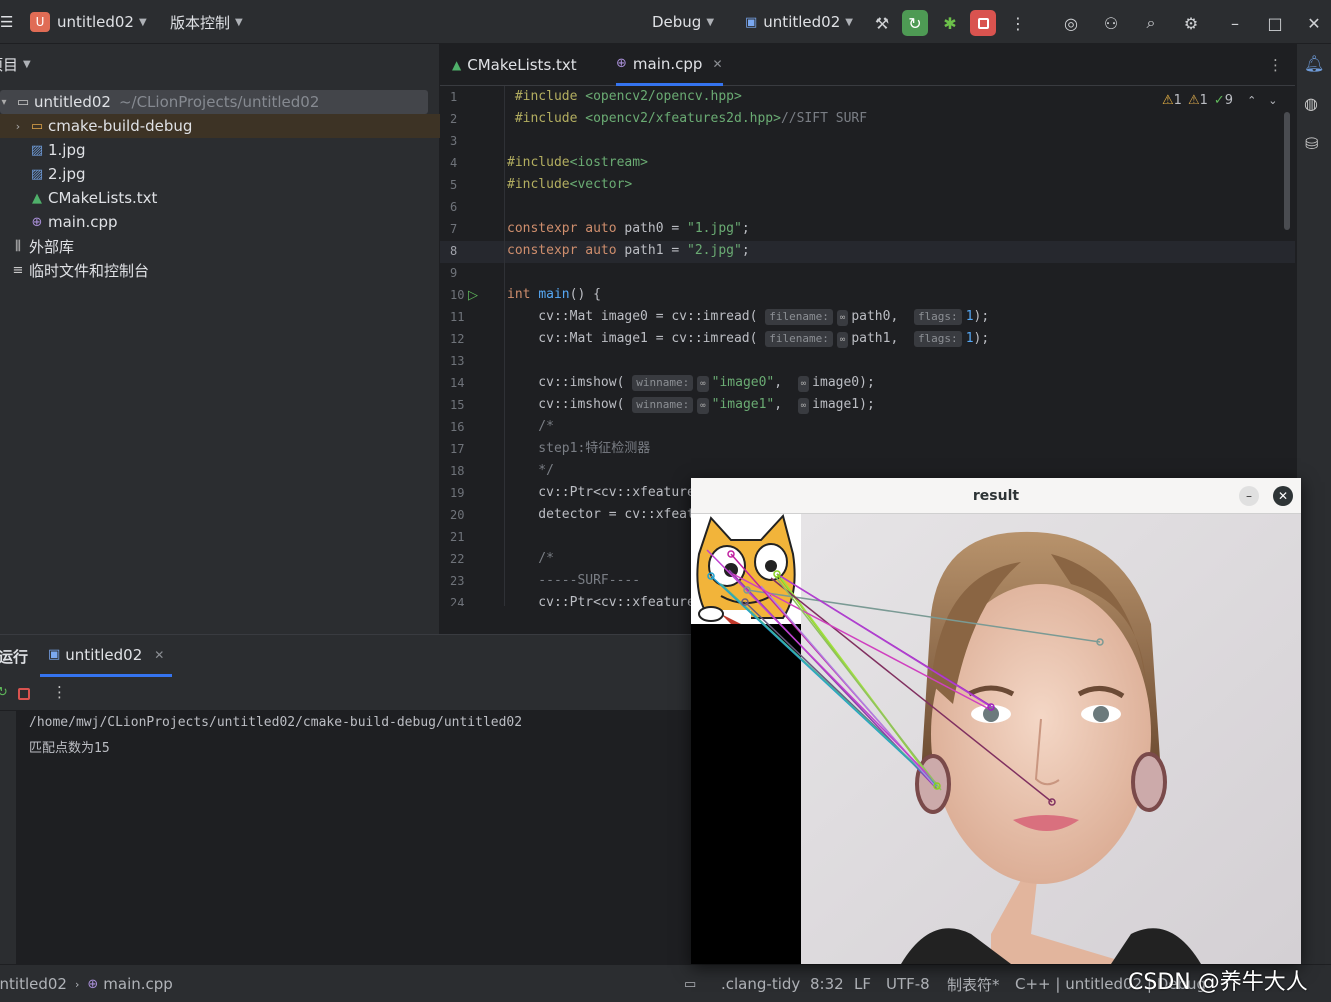 Image resolution: width=1331 pixels, height=1002 pixels. I want to click on tree-item-cmakelists: ▲ CMakeLists.txt, so click(220, 198).